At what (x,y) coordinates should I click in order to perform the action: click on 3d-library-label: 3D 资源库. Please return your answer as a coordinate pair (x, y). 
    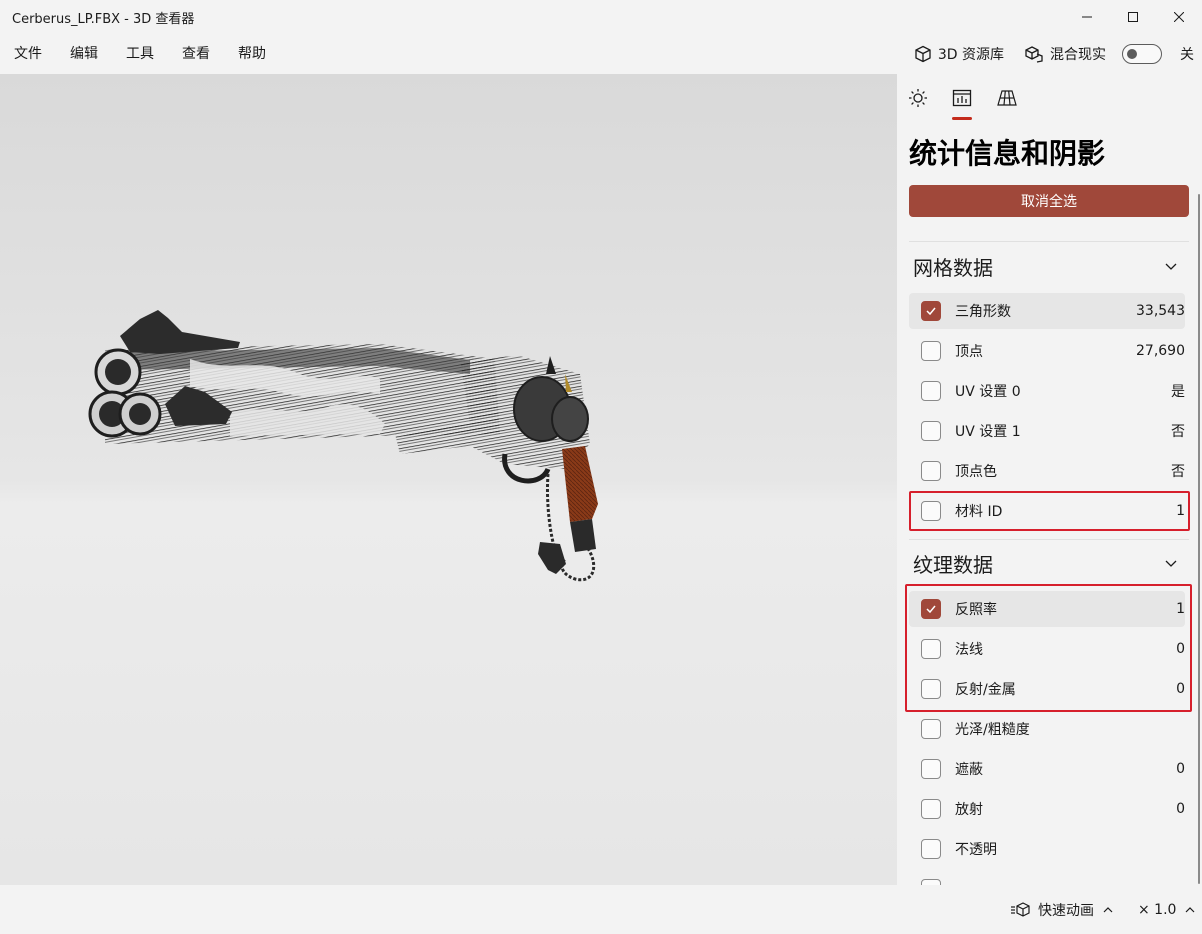
    Looking at the image, I should click on (970, 55).